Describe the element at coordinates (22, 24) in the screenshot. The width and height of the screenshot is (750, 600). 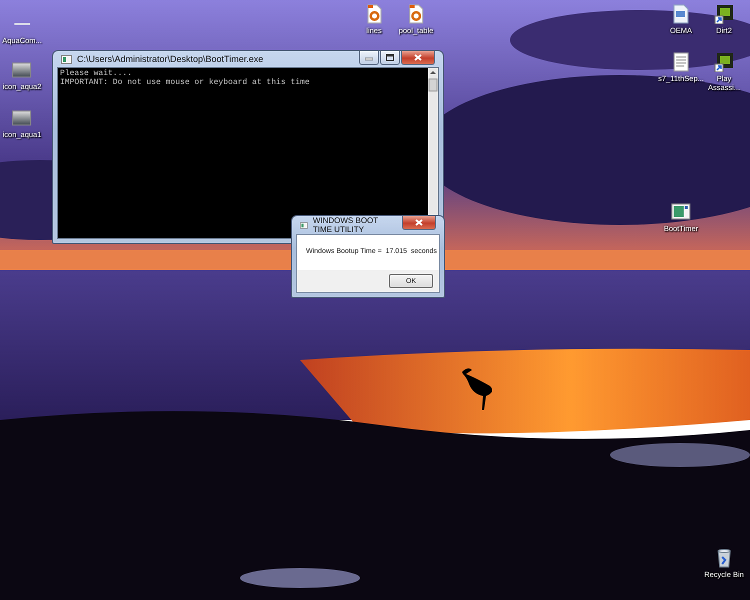
I see `line-icon` at that location.